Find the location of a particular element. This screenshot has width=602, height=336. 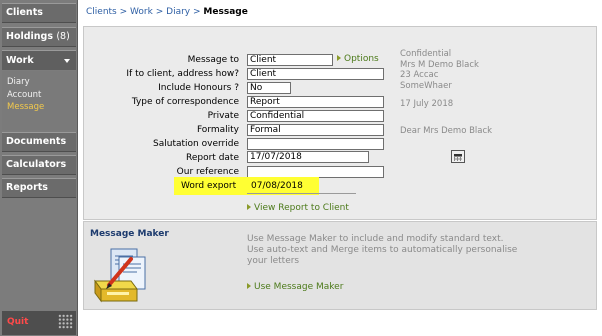

message-to-label: Message to is located at coordinates (213, 60).